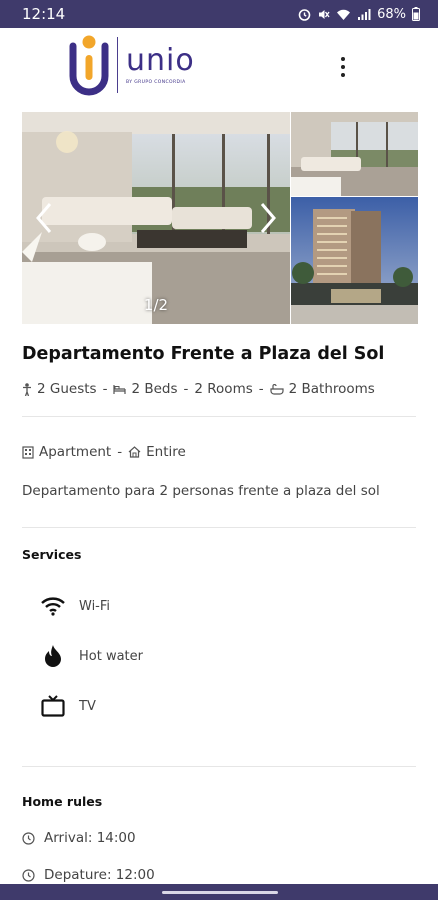 Image resolution: width=438 pixels, height=900 pixels. Describe the element at coordinates (343, 67) in the screenshot. I see `more-vert-icon` at that location.